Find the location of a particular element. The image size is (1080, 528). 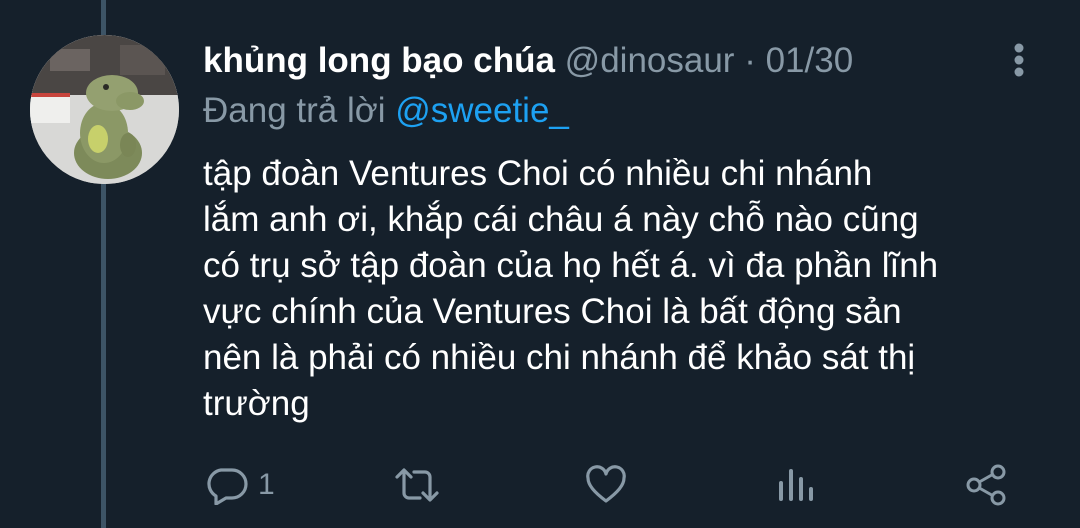

heart-icon is located at coordinates (606, 484).